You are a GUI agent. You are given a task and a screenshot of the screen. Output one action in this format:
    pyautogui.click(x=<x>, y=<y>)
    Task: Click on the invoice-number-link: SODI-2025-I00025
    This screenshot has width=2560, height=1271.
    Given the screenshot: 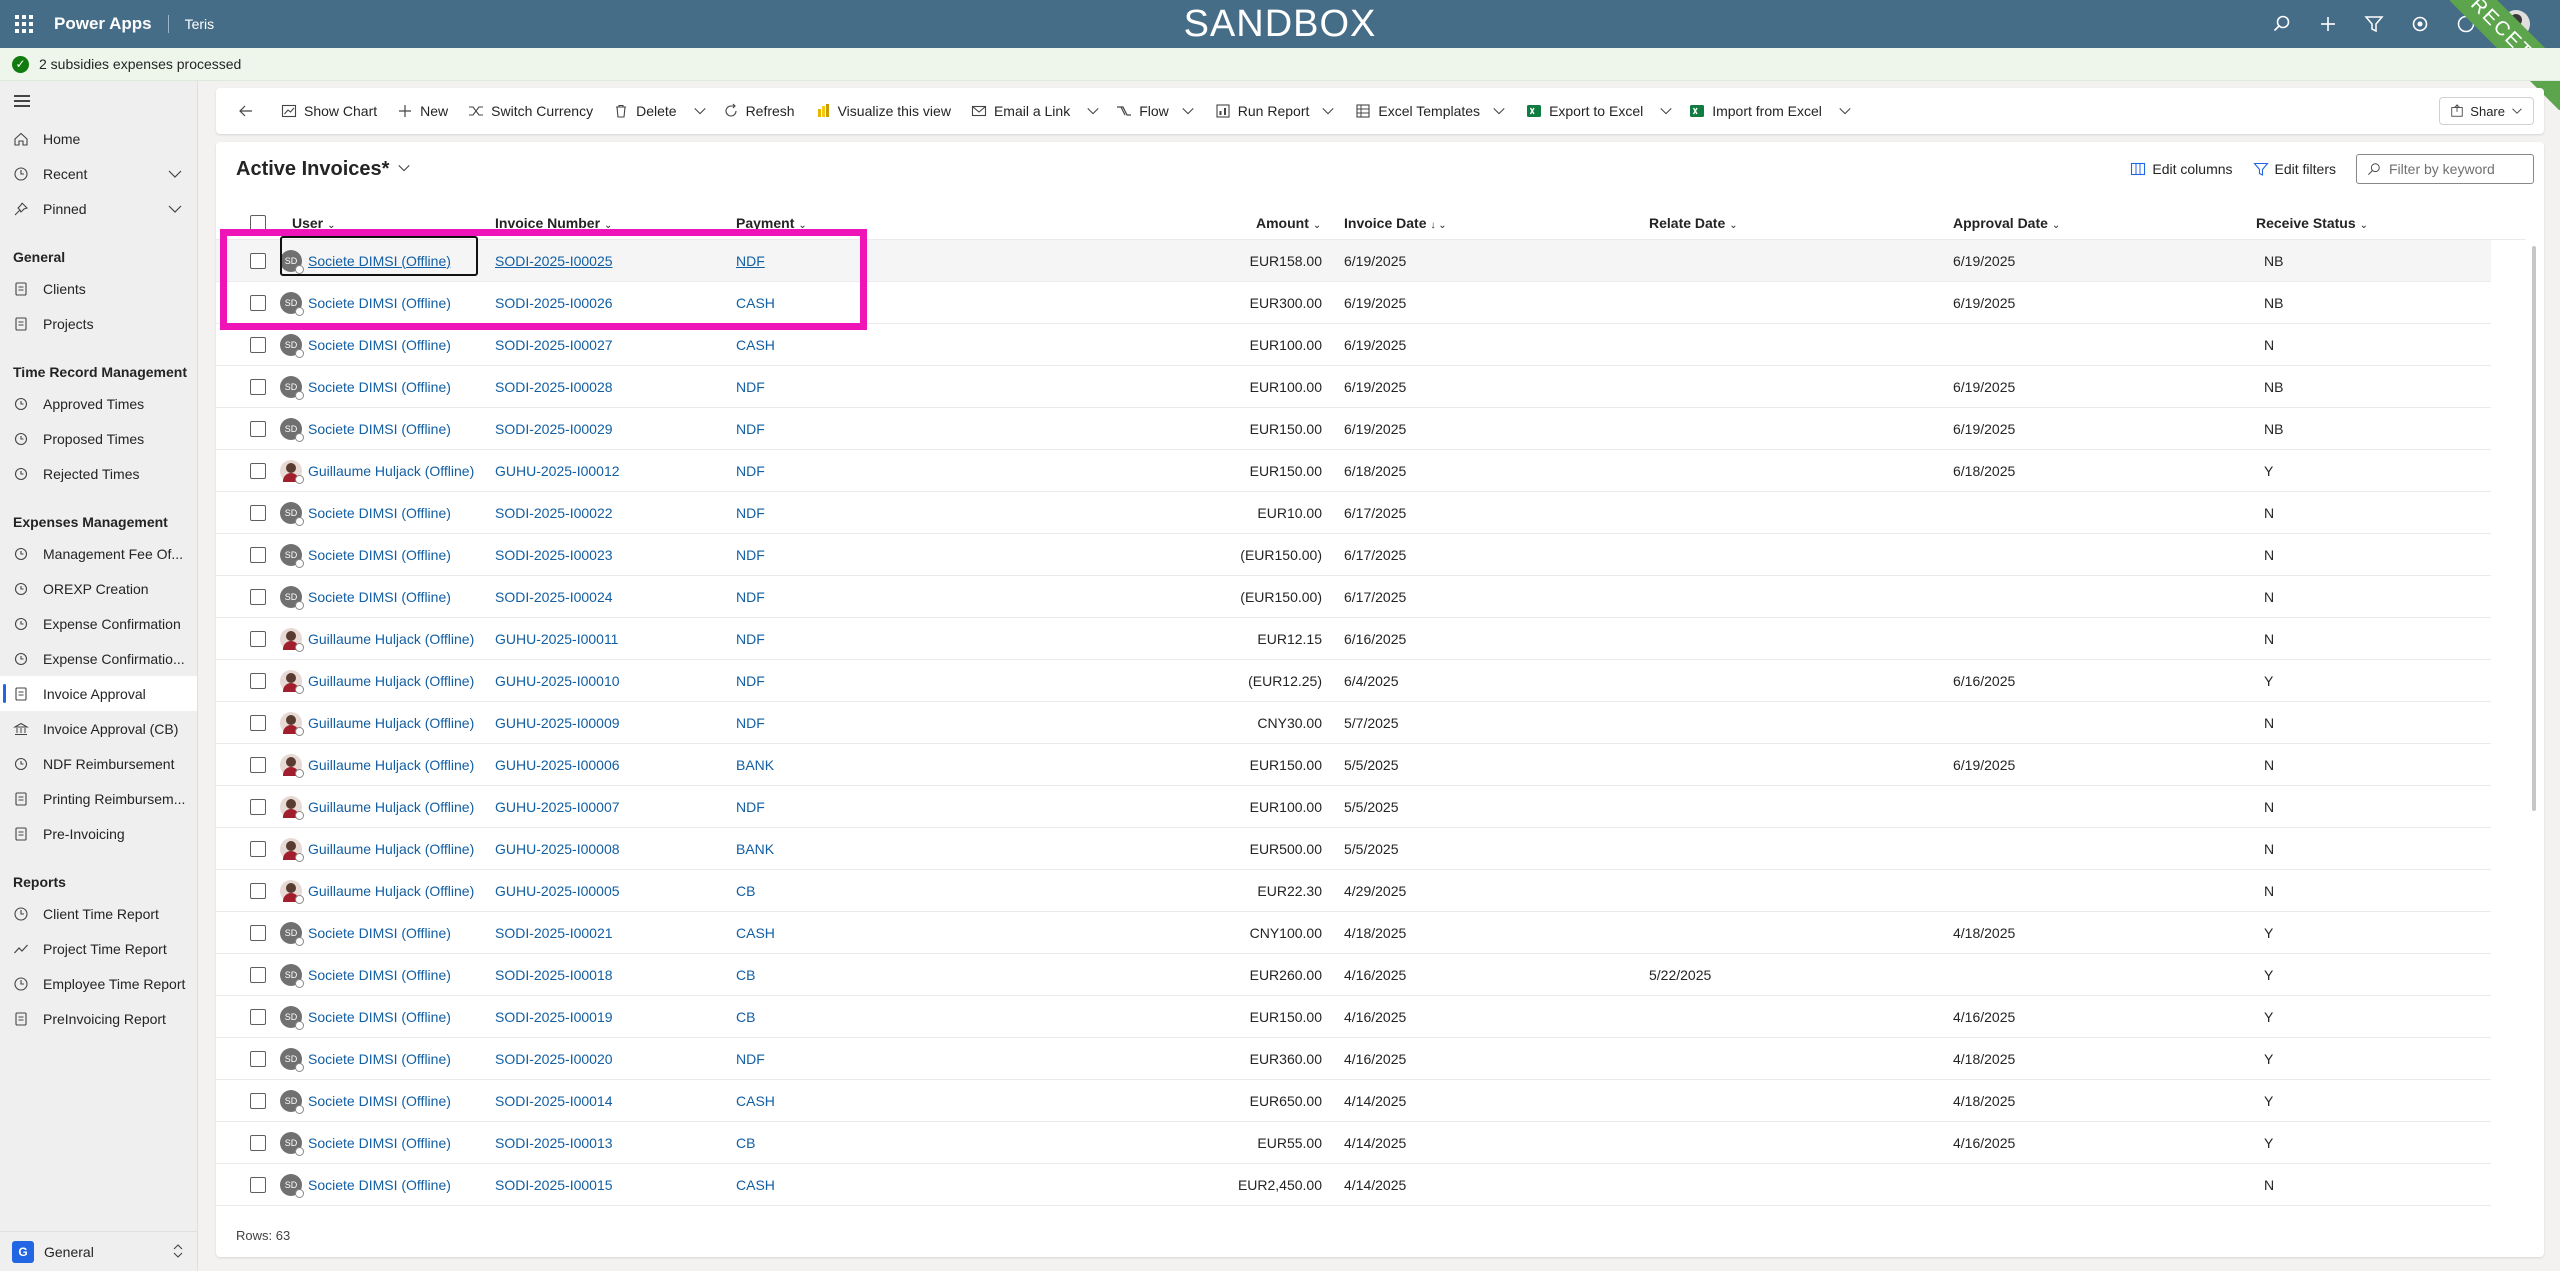 What is the action you would take?
    pyautogui.click(x=554, y=261)
    